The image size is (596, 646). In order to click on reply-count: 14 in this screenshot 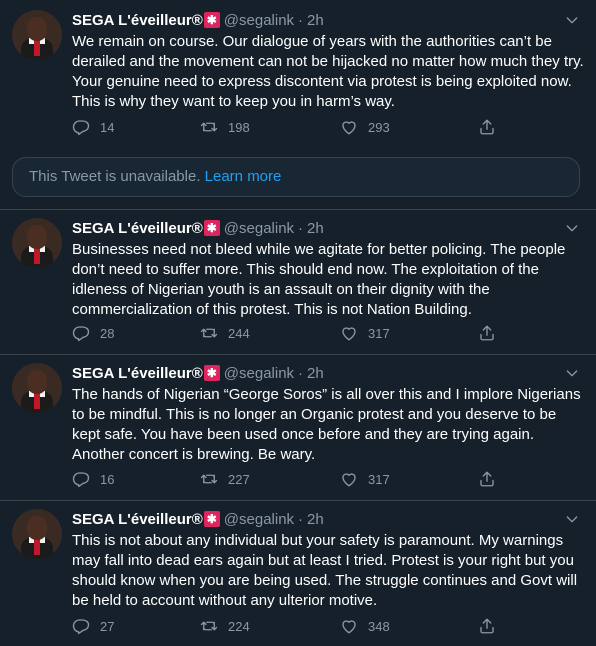, I will do `click(107, 127)`.